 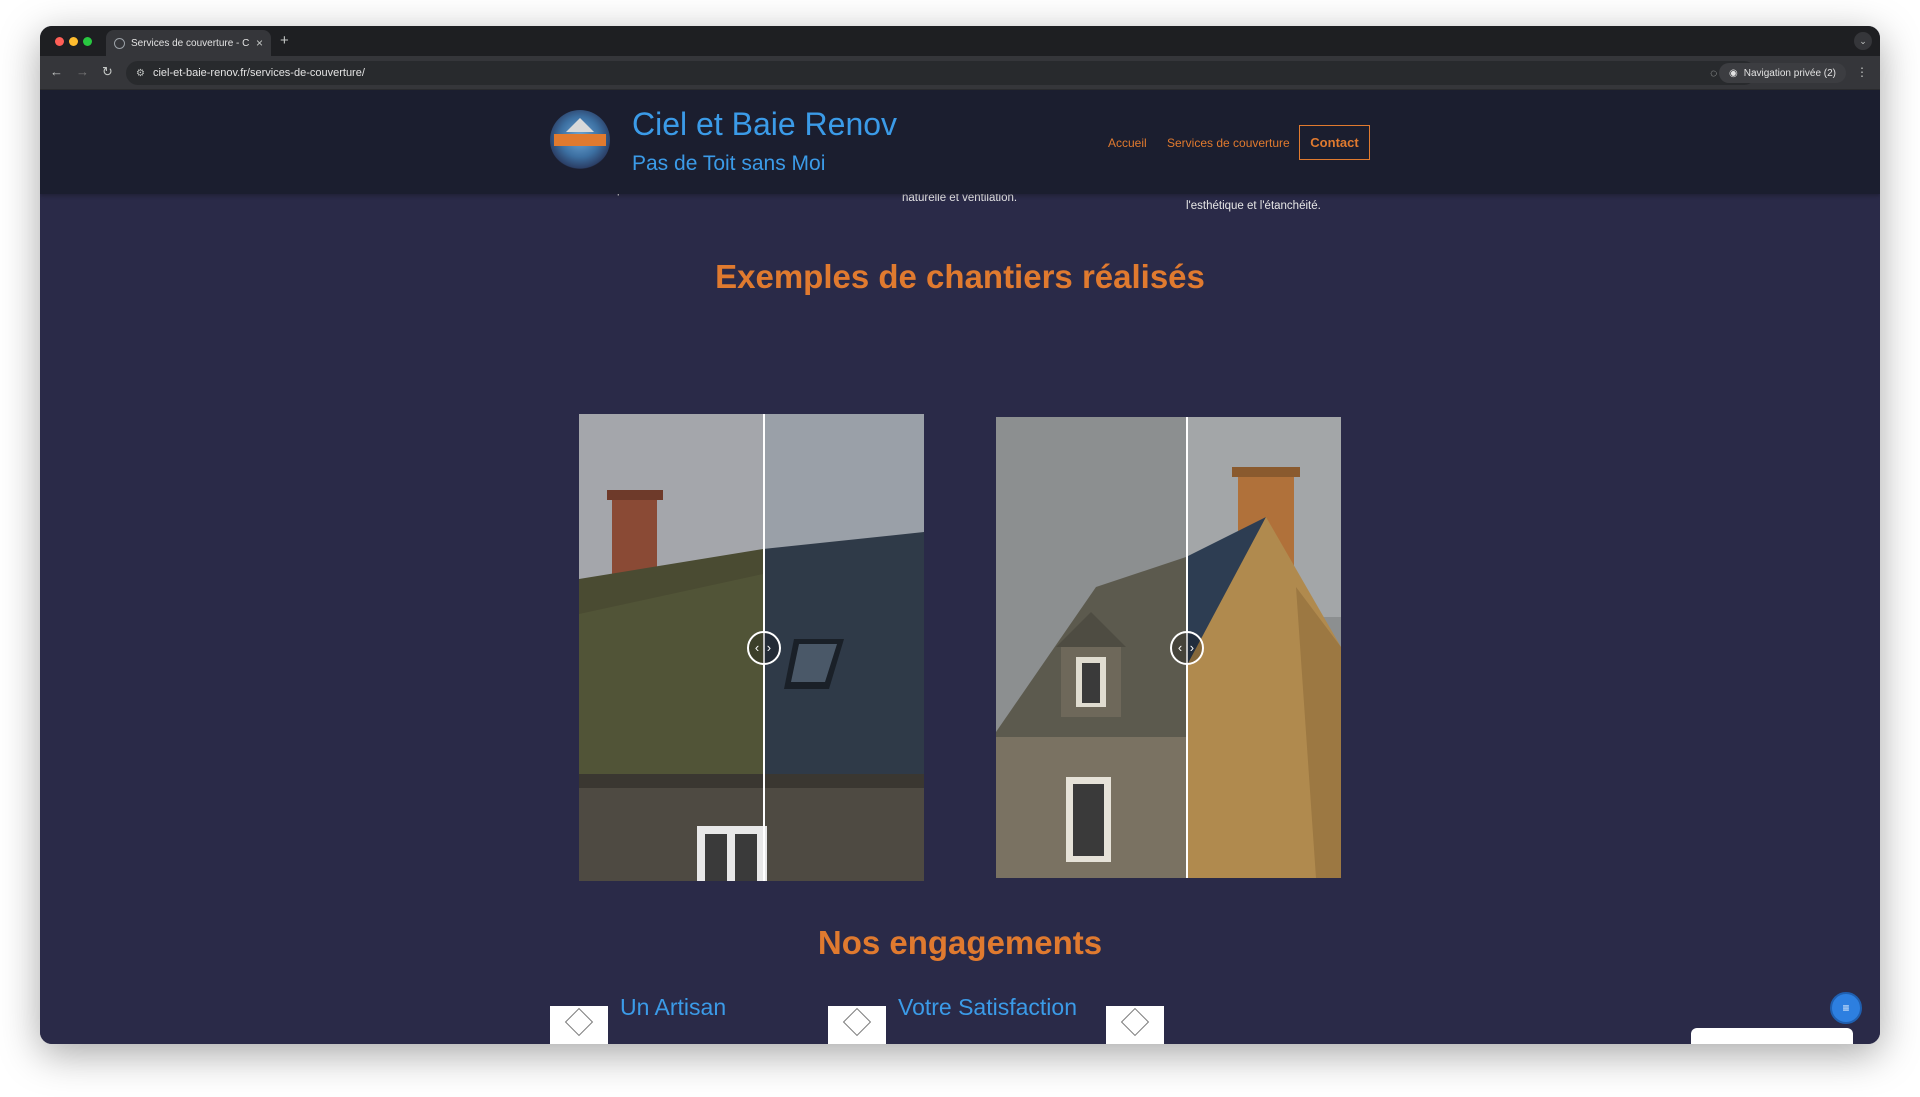 What do you see at coordinates (1863, 41) in the screenshot?
I see `tab-menu-icon: ⌄` at bounding box center [1863, 41].